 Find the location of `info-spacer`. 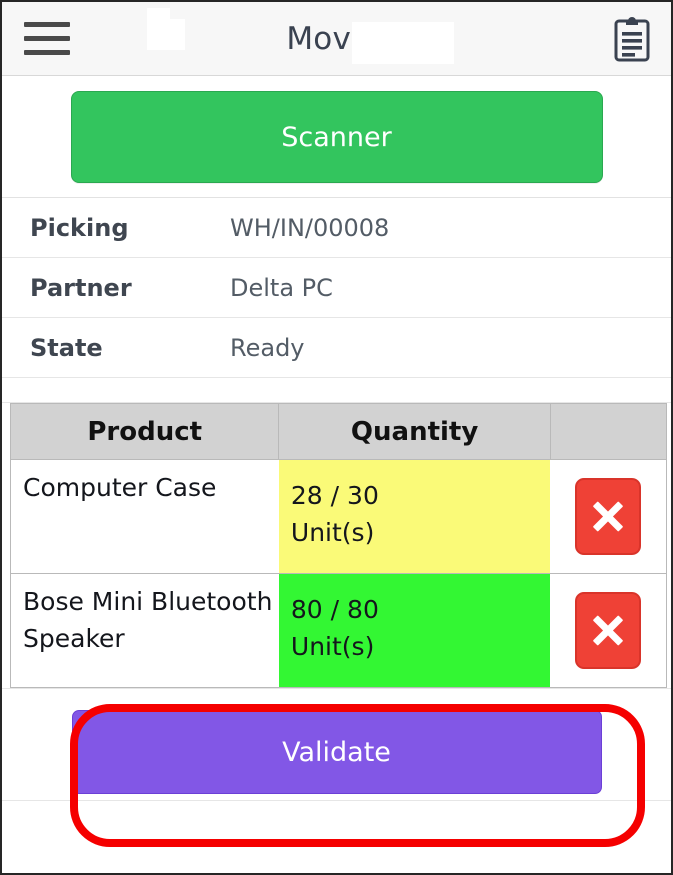

info-spacer is located at coordinates (336, 390).